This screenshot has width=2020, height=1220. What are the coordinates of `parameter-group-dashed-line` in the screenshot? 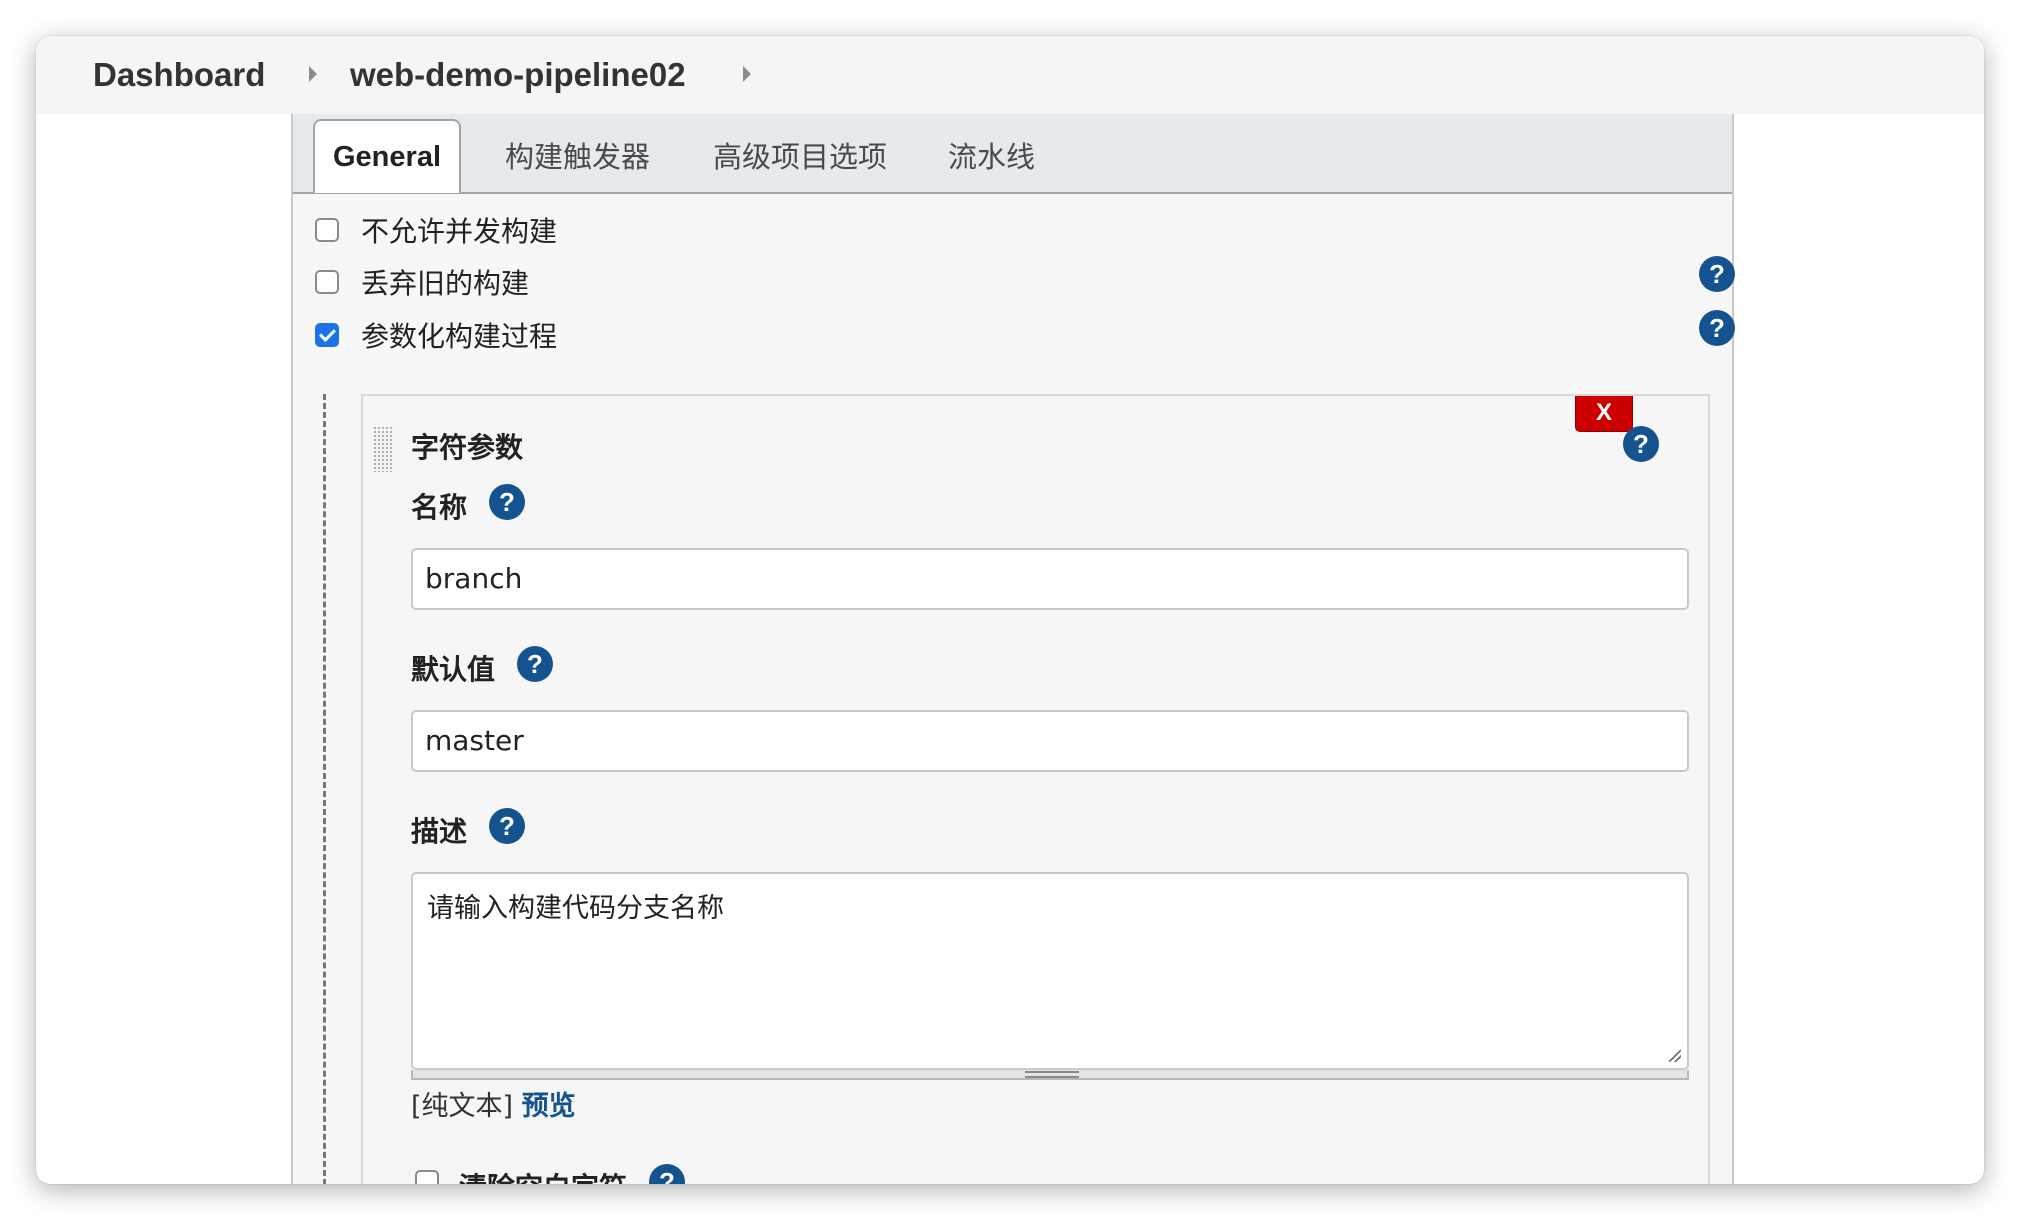 It's located at (324, 789).